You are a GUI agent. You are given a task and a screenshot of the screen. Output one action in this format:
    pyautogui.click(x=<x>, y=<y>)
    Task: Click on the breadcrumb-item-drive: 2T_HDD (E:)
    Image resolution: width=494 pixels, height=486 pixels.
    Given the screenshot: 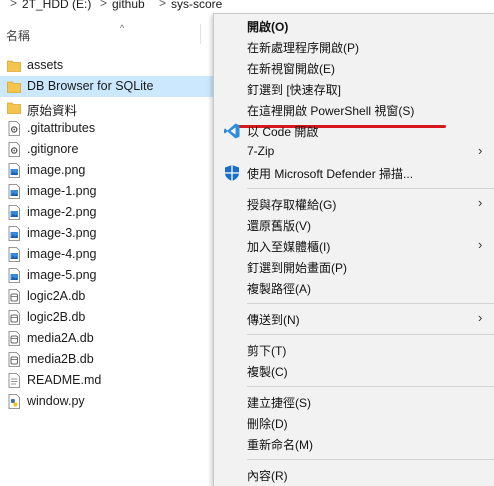 What is the action you would take?
    pyautogui.click(x=56, y=5)
    